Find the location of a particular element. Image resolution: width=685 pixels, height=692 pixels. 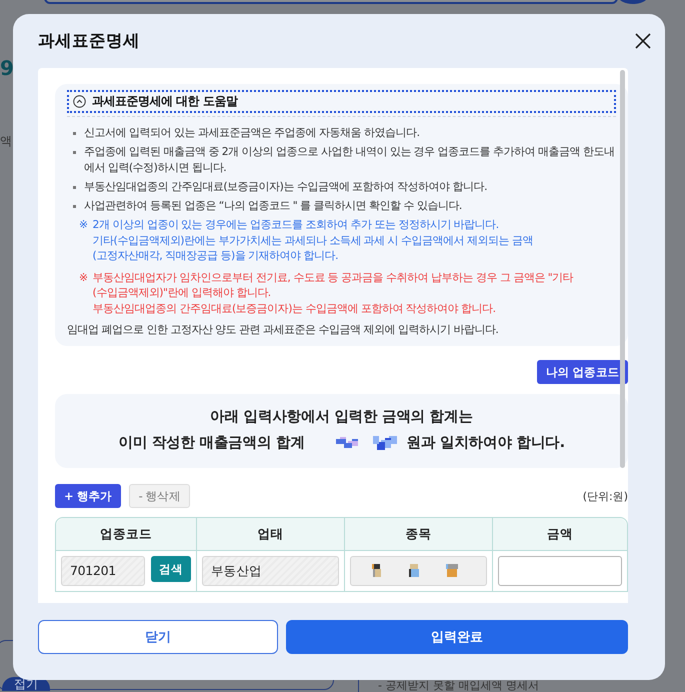

page-label: 액 is located at coordinates (6, 141).